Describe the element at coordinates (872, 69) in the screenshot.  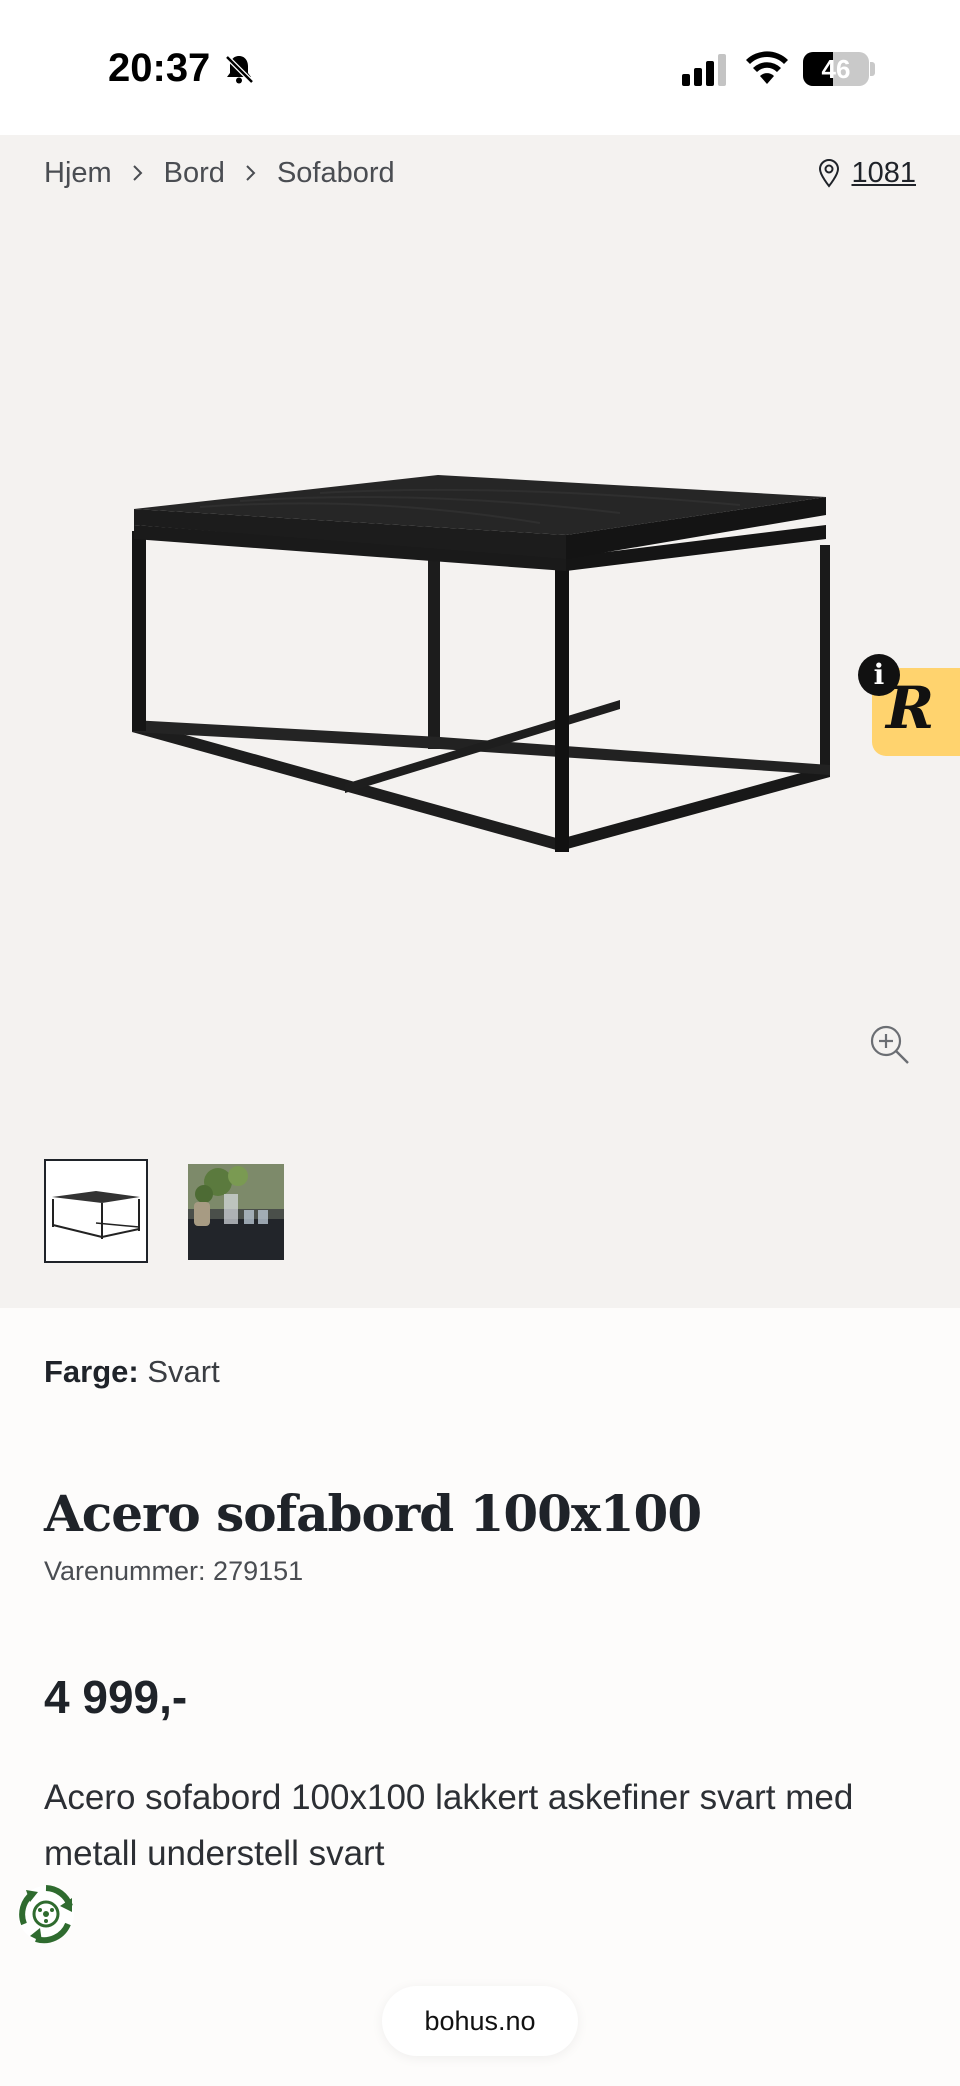
I see `battery-cap` at that location.